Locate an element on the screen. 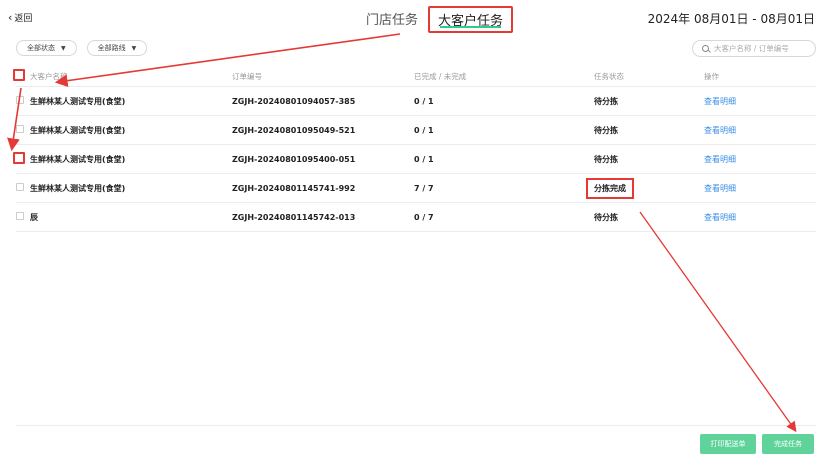 The width and height of the screenshot is (831, 468). date-range: 2024年 08月01日 - 08月01日 is located at coordinates (731, 18).